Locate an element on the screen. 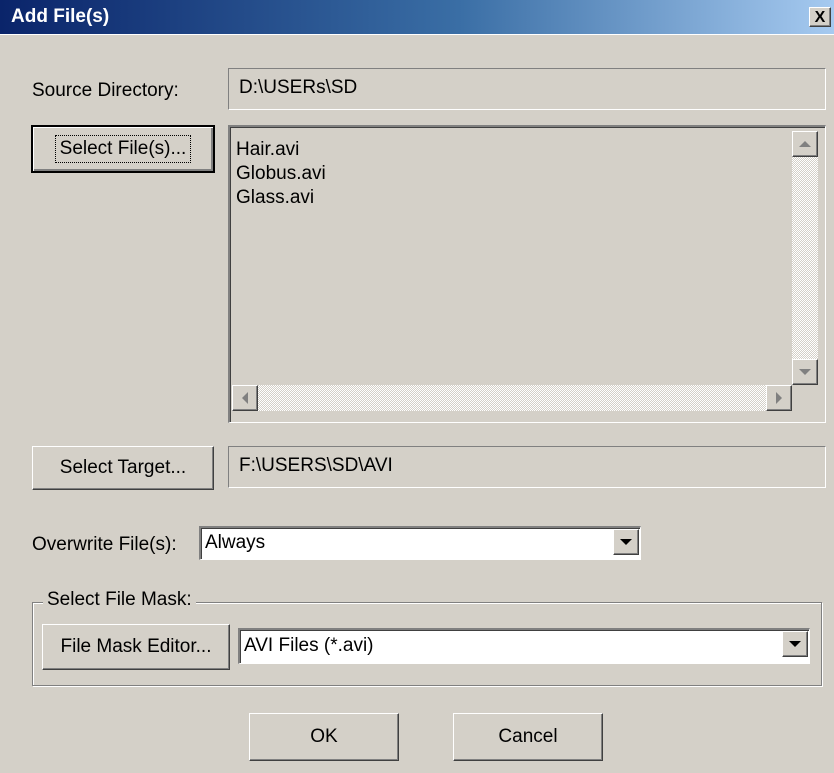  source-directory-label: Source Directory: is located at coordinates (105, 90).